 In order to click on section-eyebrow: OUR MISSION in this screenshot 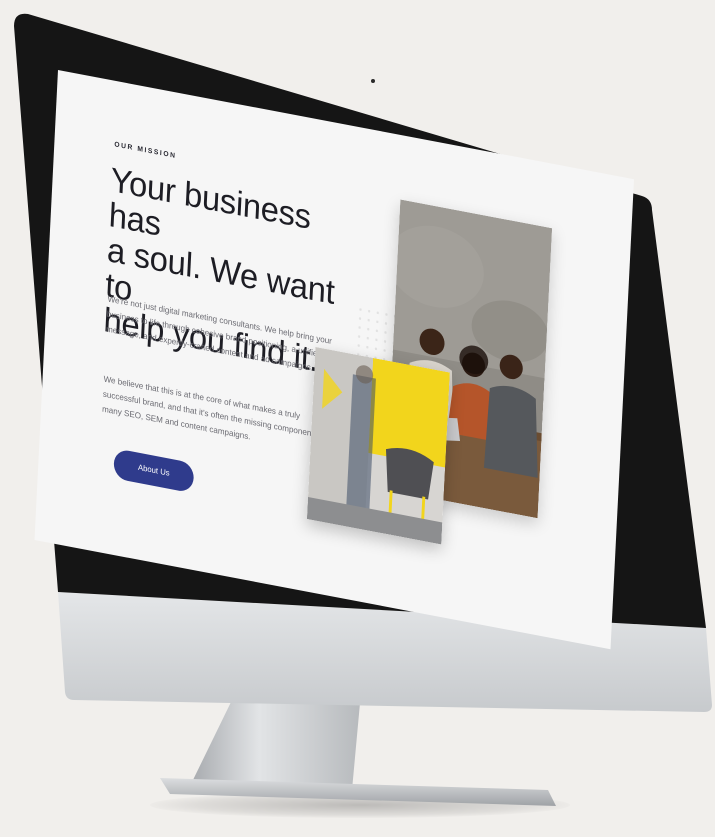, I will do `click(145, 151)`.